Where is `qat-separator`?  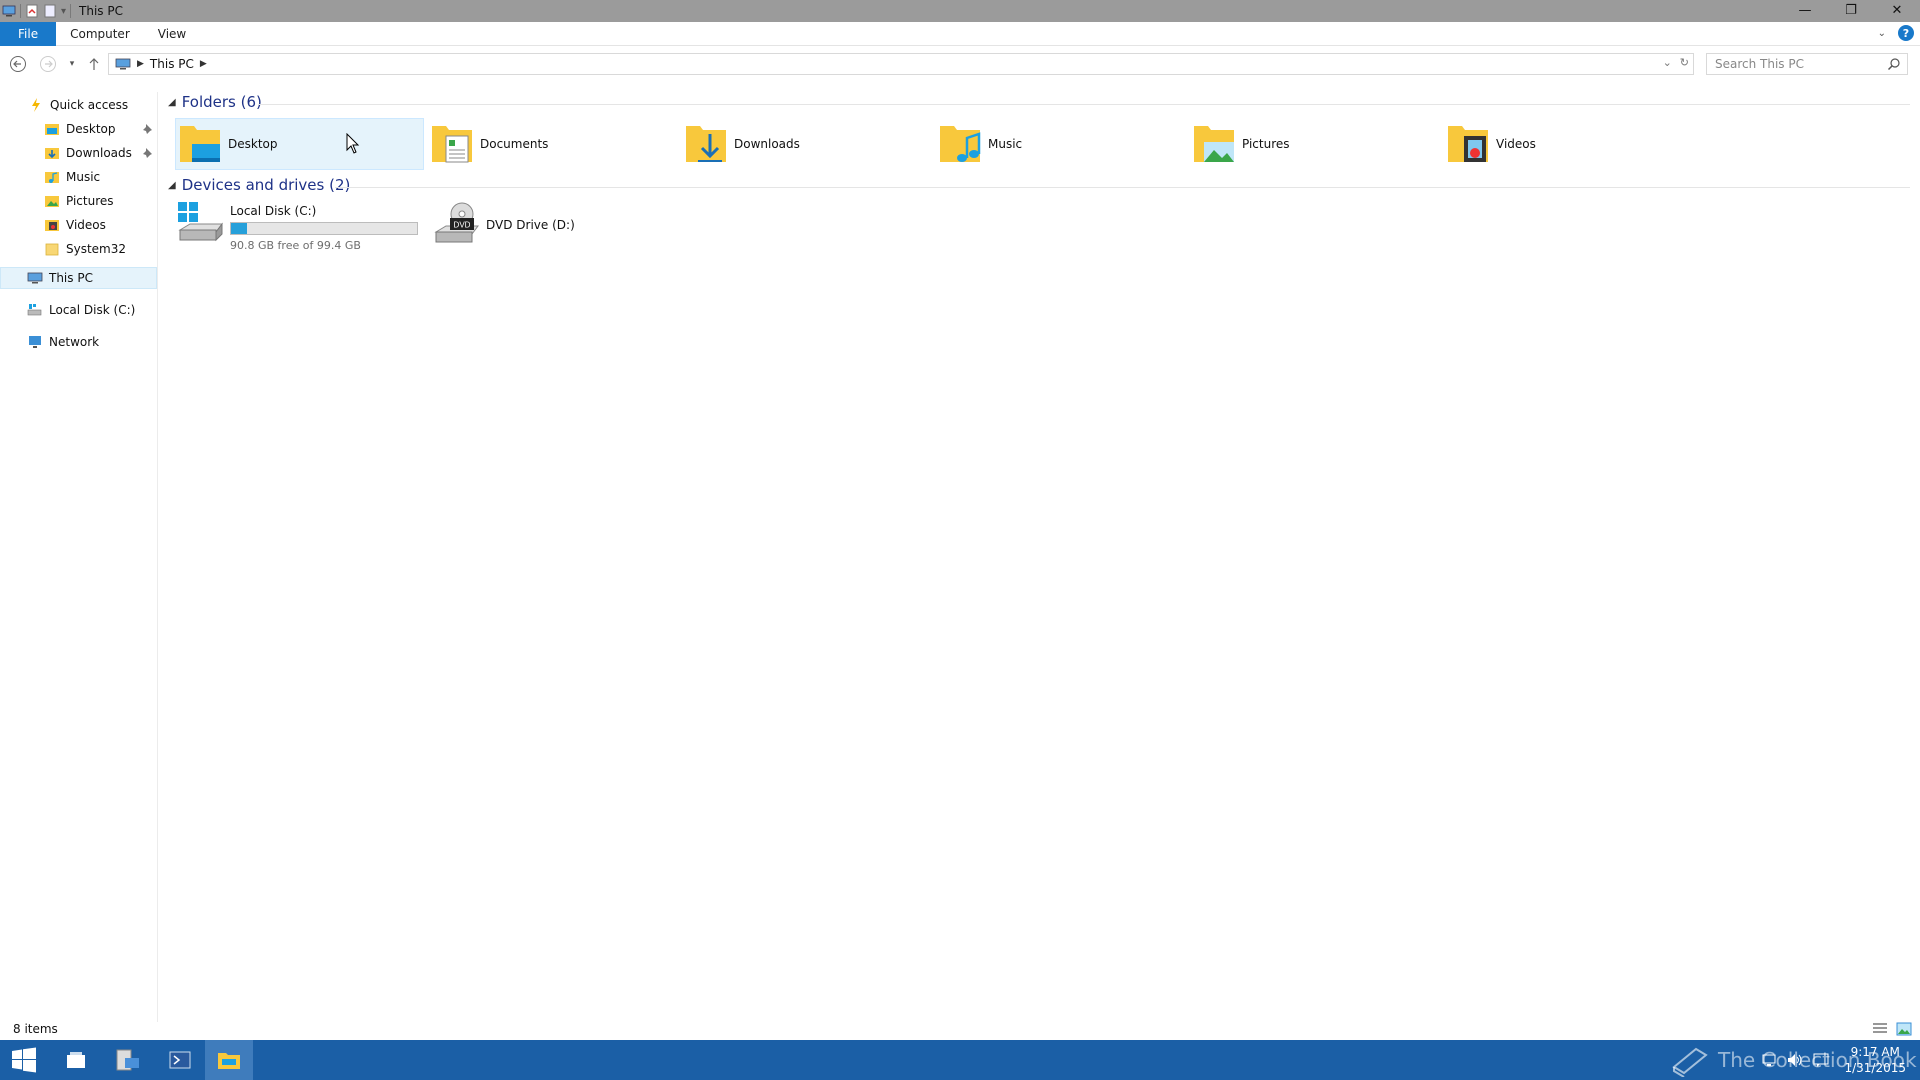 qat-separator is located at coordinates (20, 11).